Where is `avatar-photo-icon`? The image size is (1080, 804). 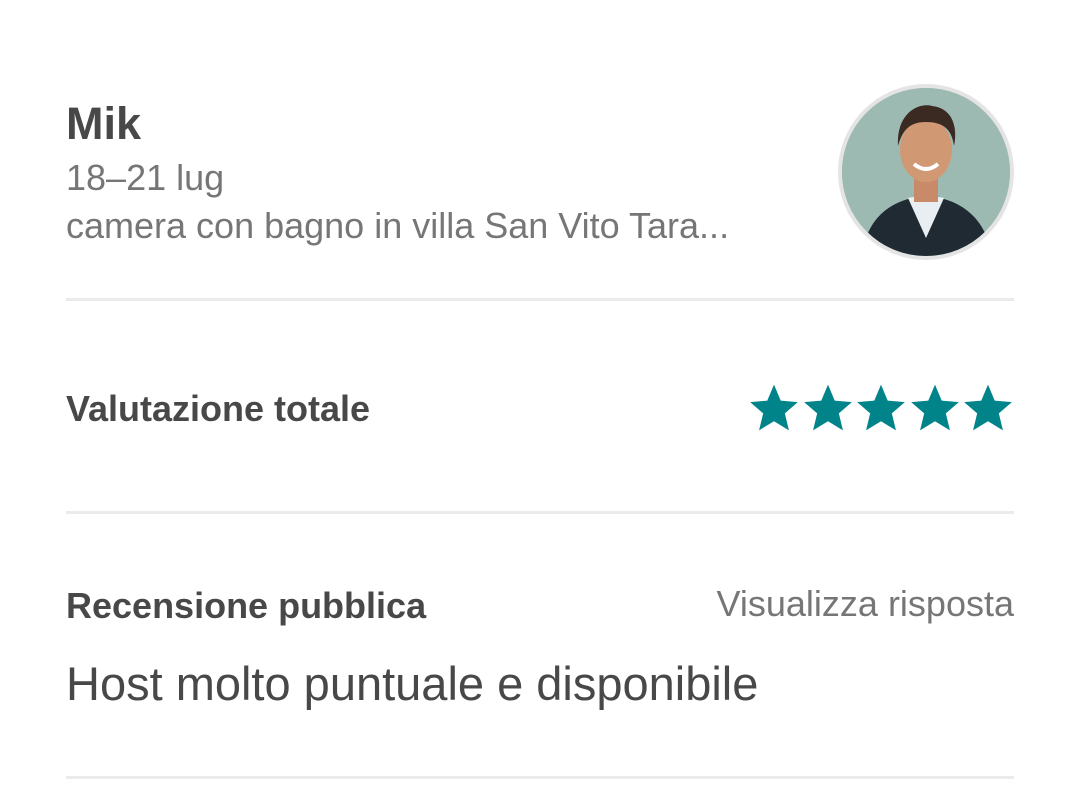 avatar-photo-icon is located at coordinates (926, 172).